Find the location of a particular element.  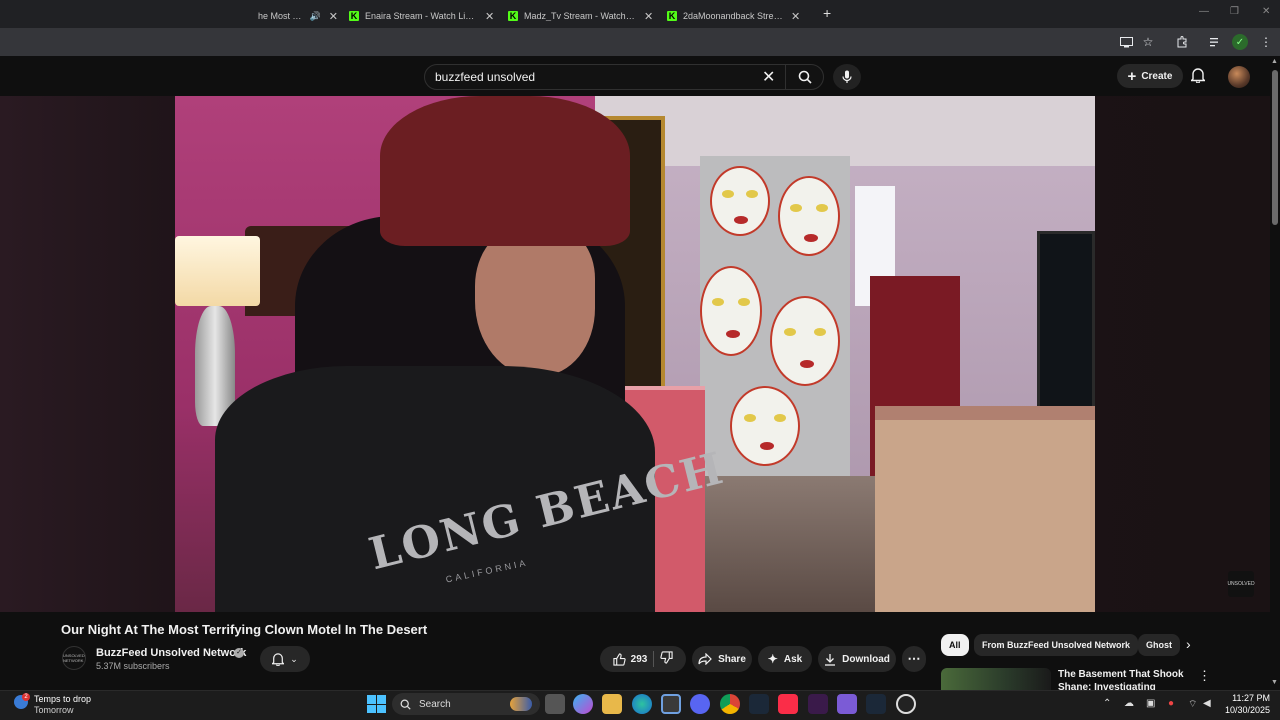

like-count: 293 is located at coordinates (639, 659).